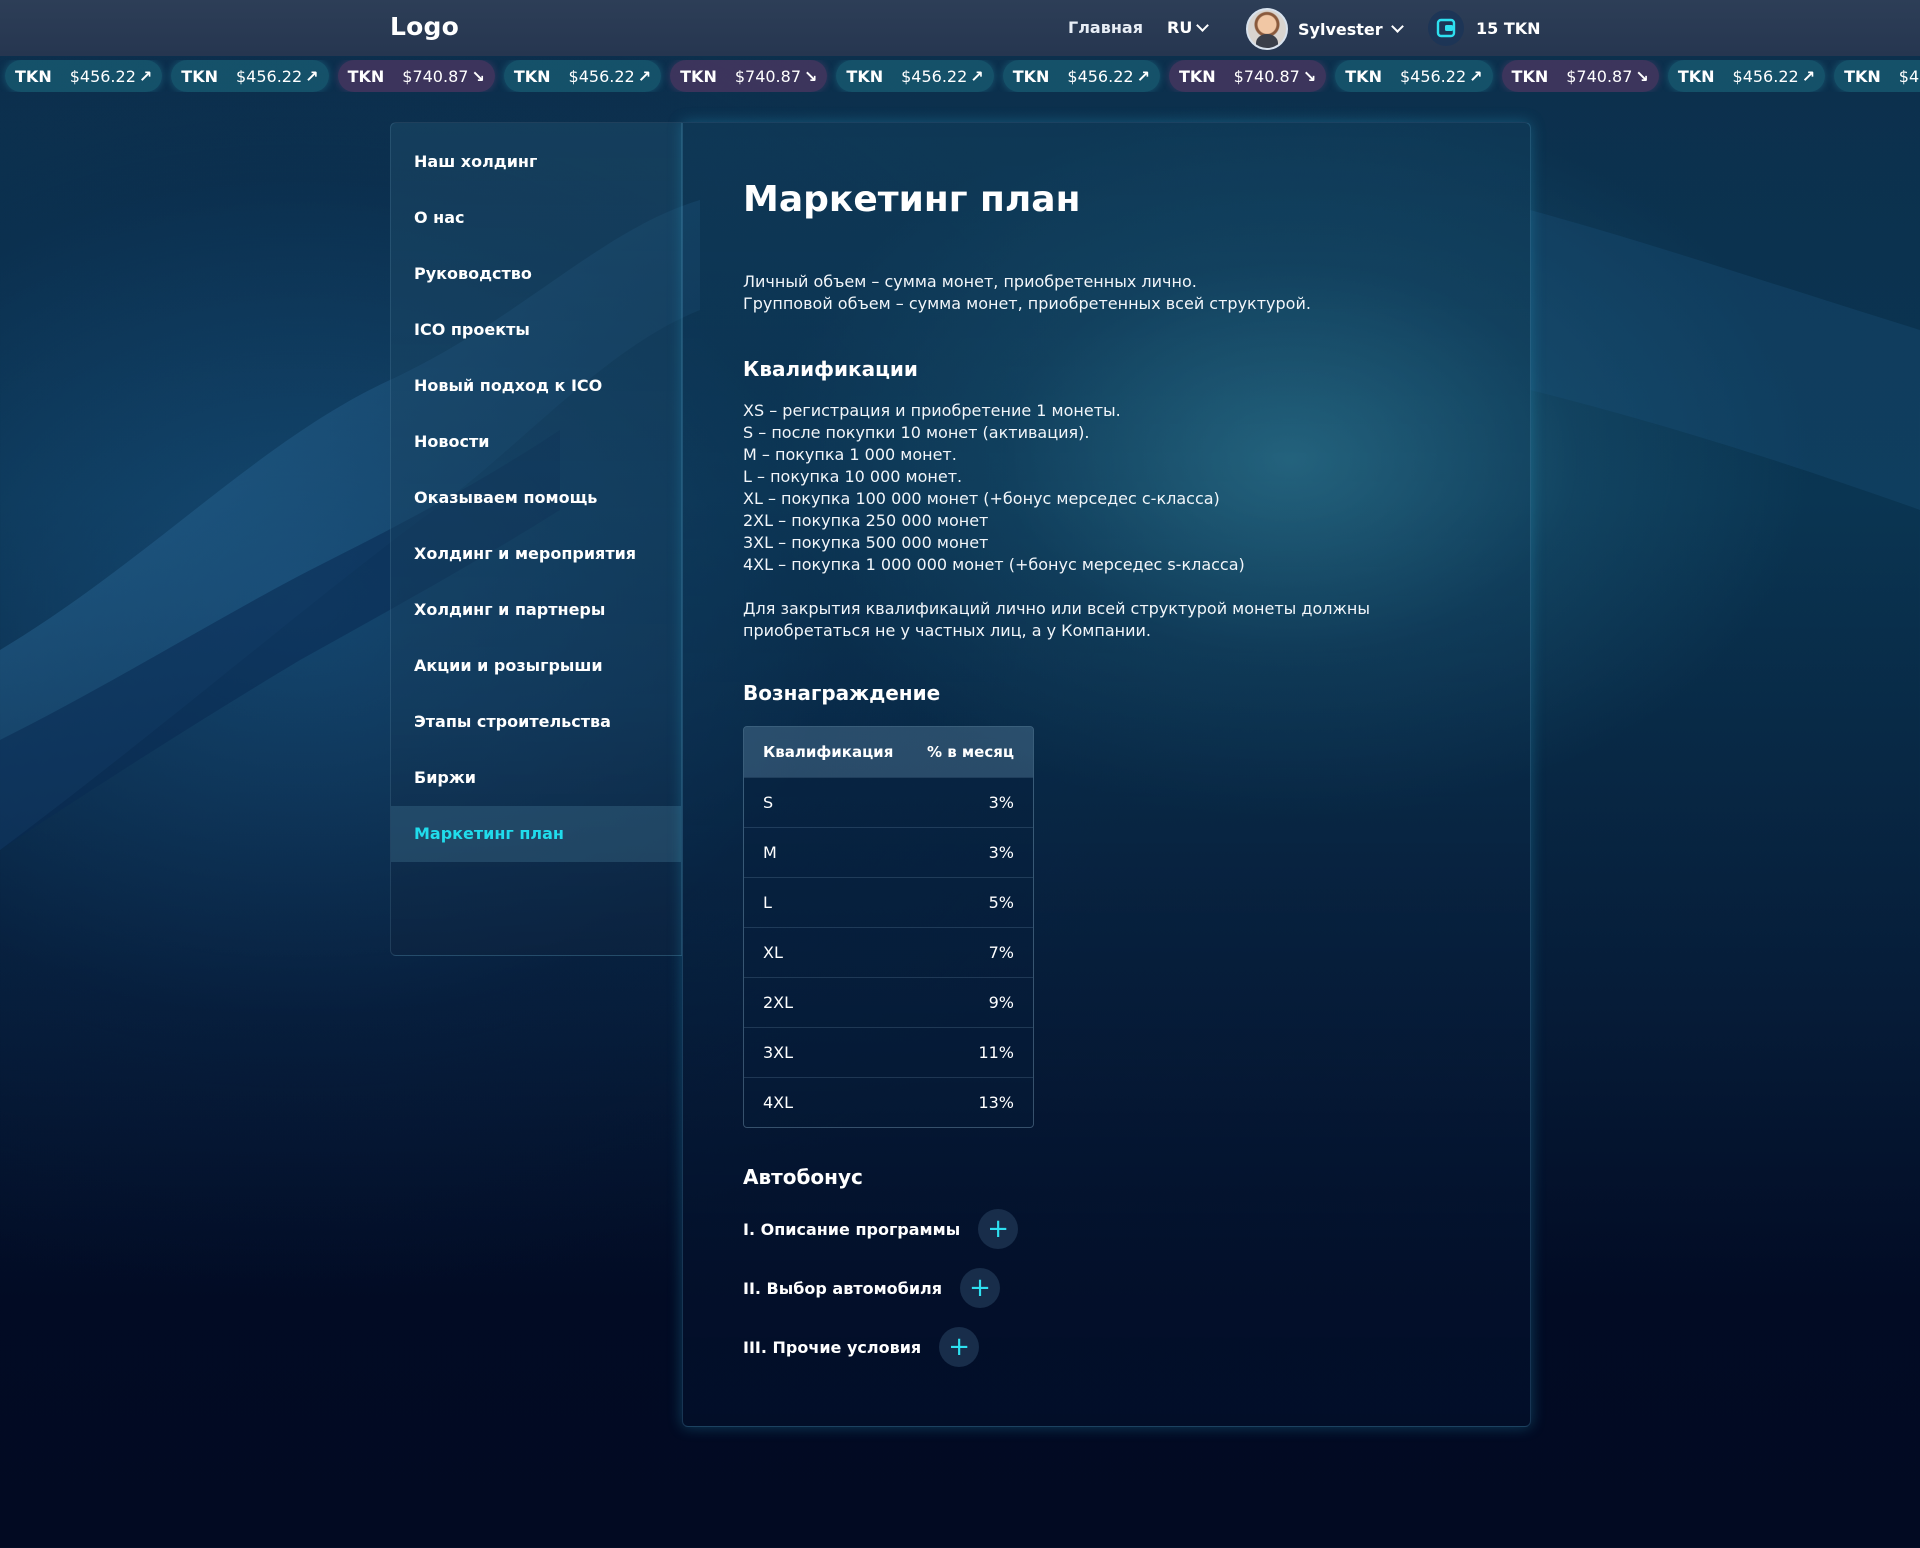  Describe the element at coordinates (1001, 902) in the screenshot. I see `table-cell-percent: 5%` at that location.